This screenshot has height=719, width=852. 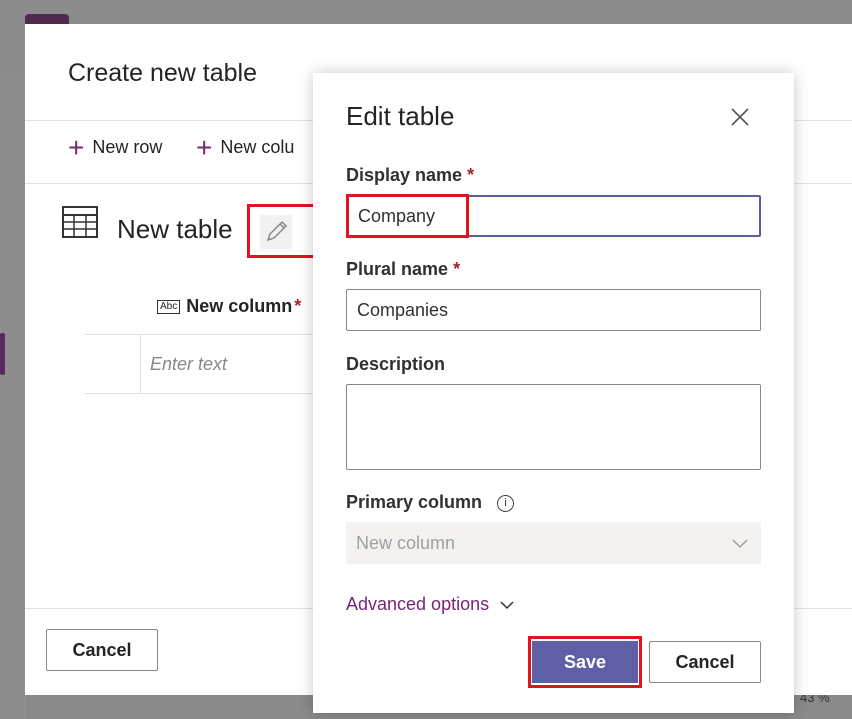 What do you see at coordinates (188, 364) in the screenshot?
I see `cell-input: Enter text` at bounding box center [188, 364].